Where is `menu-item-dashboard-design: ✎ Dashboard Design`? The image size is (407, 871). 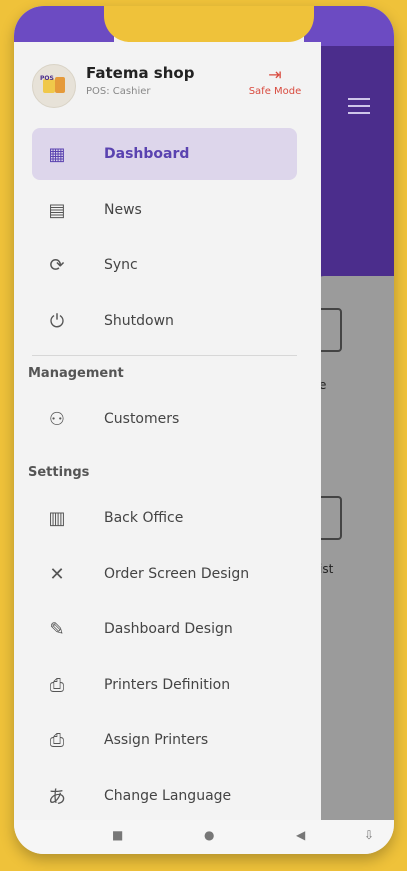
menu-item-dashboard-design: ✎ Dashboard Design is located at coordinates (164, 629).